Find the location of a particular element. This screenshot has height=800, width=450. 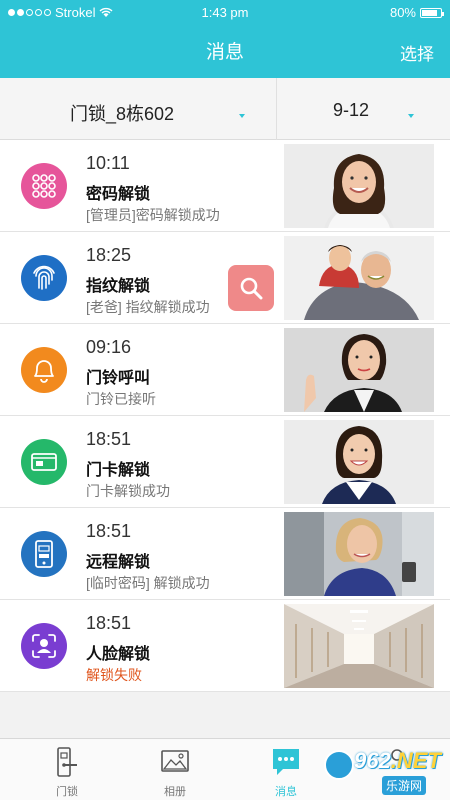

record-title: 门铃呼叫 is located at coordinates (118, 378).